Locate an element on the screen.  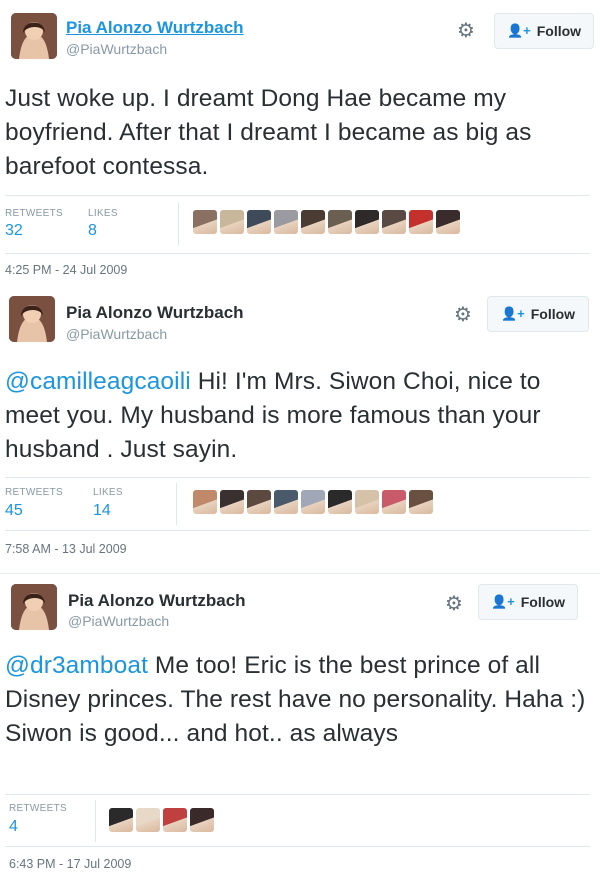
likes-count: 8 is located at coordinates (92, 231).